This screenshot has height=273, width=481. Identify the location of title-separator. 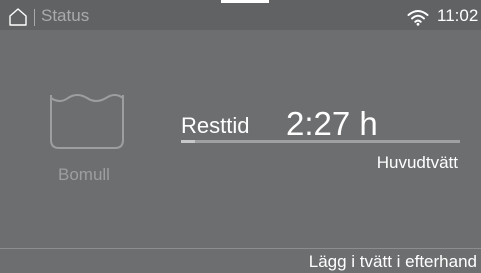
(34, 17).